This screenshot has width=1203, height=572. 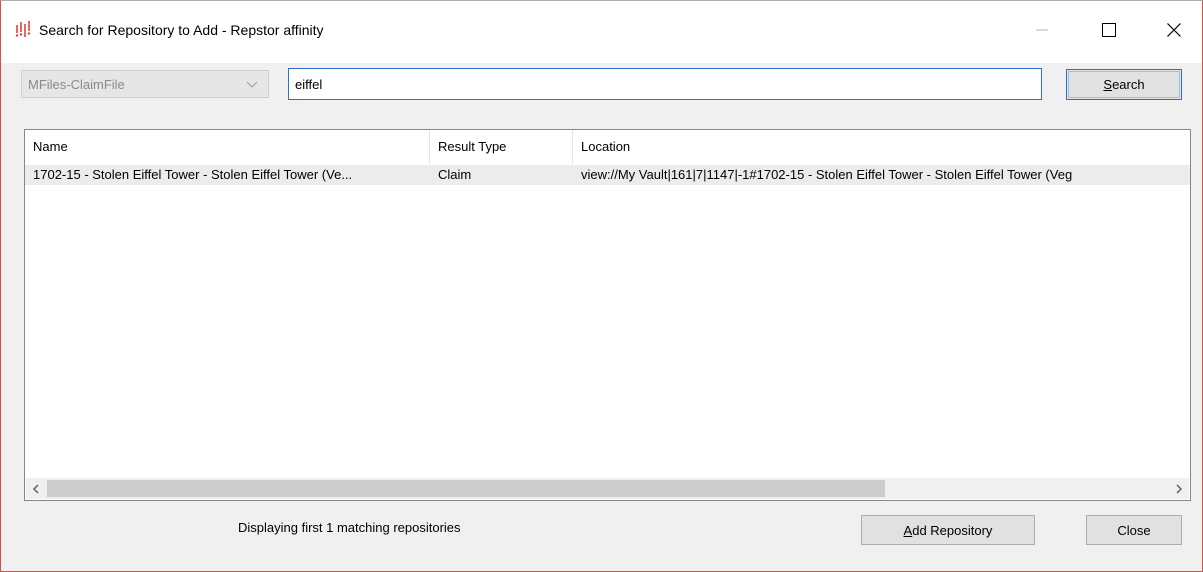 I want to click on close-window-button, so click(x=1174, y=30).